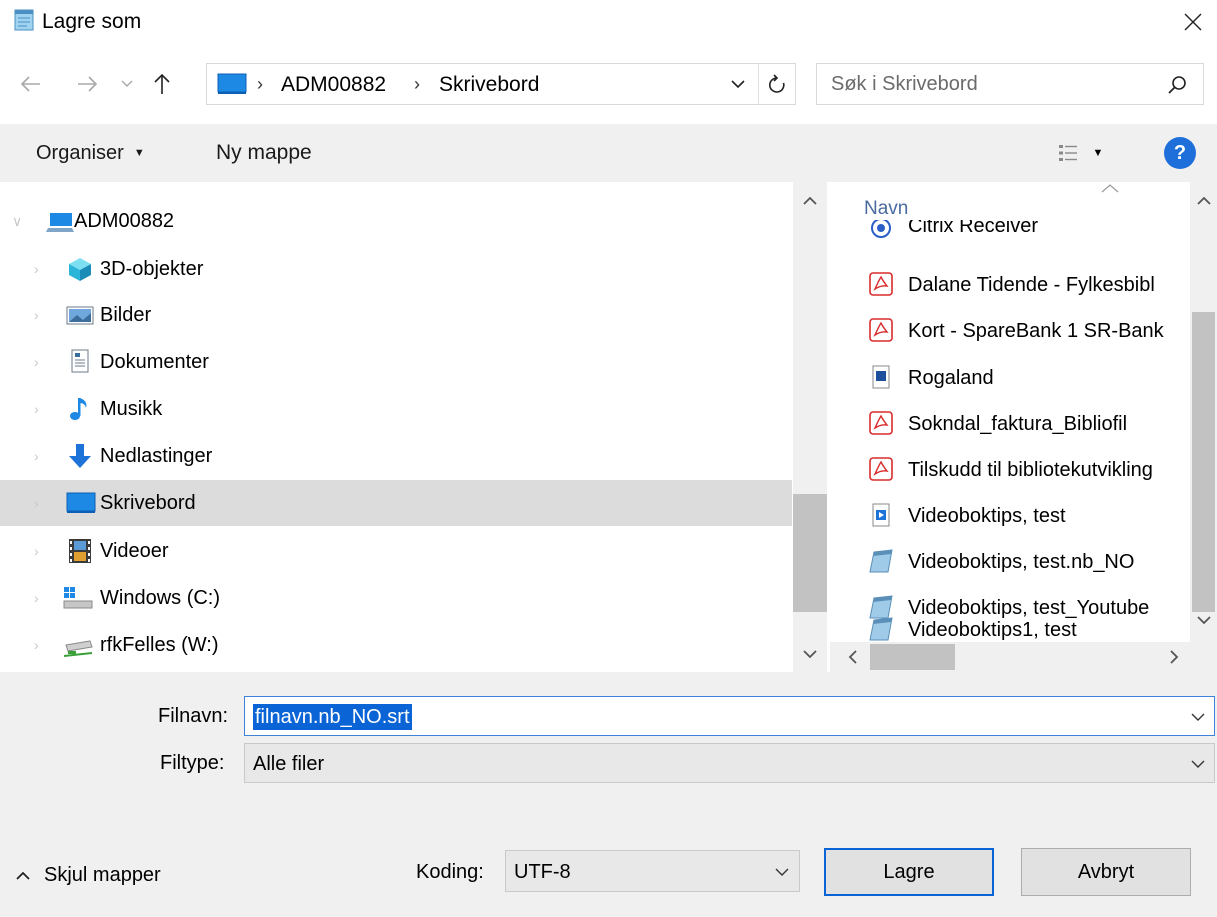 This screenshot has height=917, width=1217. I want to click on tree-item-videos: › Videoer, so click(396, 551).